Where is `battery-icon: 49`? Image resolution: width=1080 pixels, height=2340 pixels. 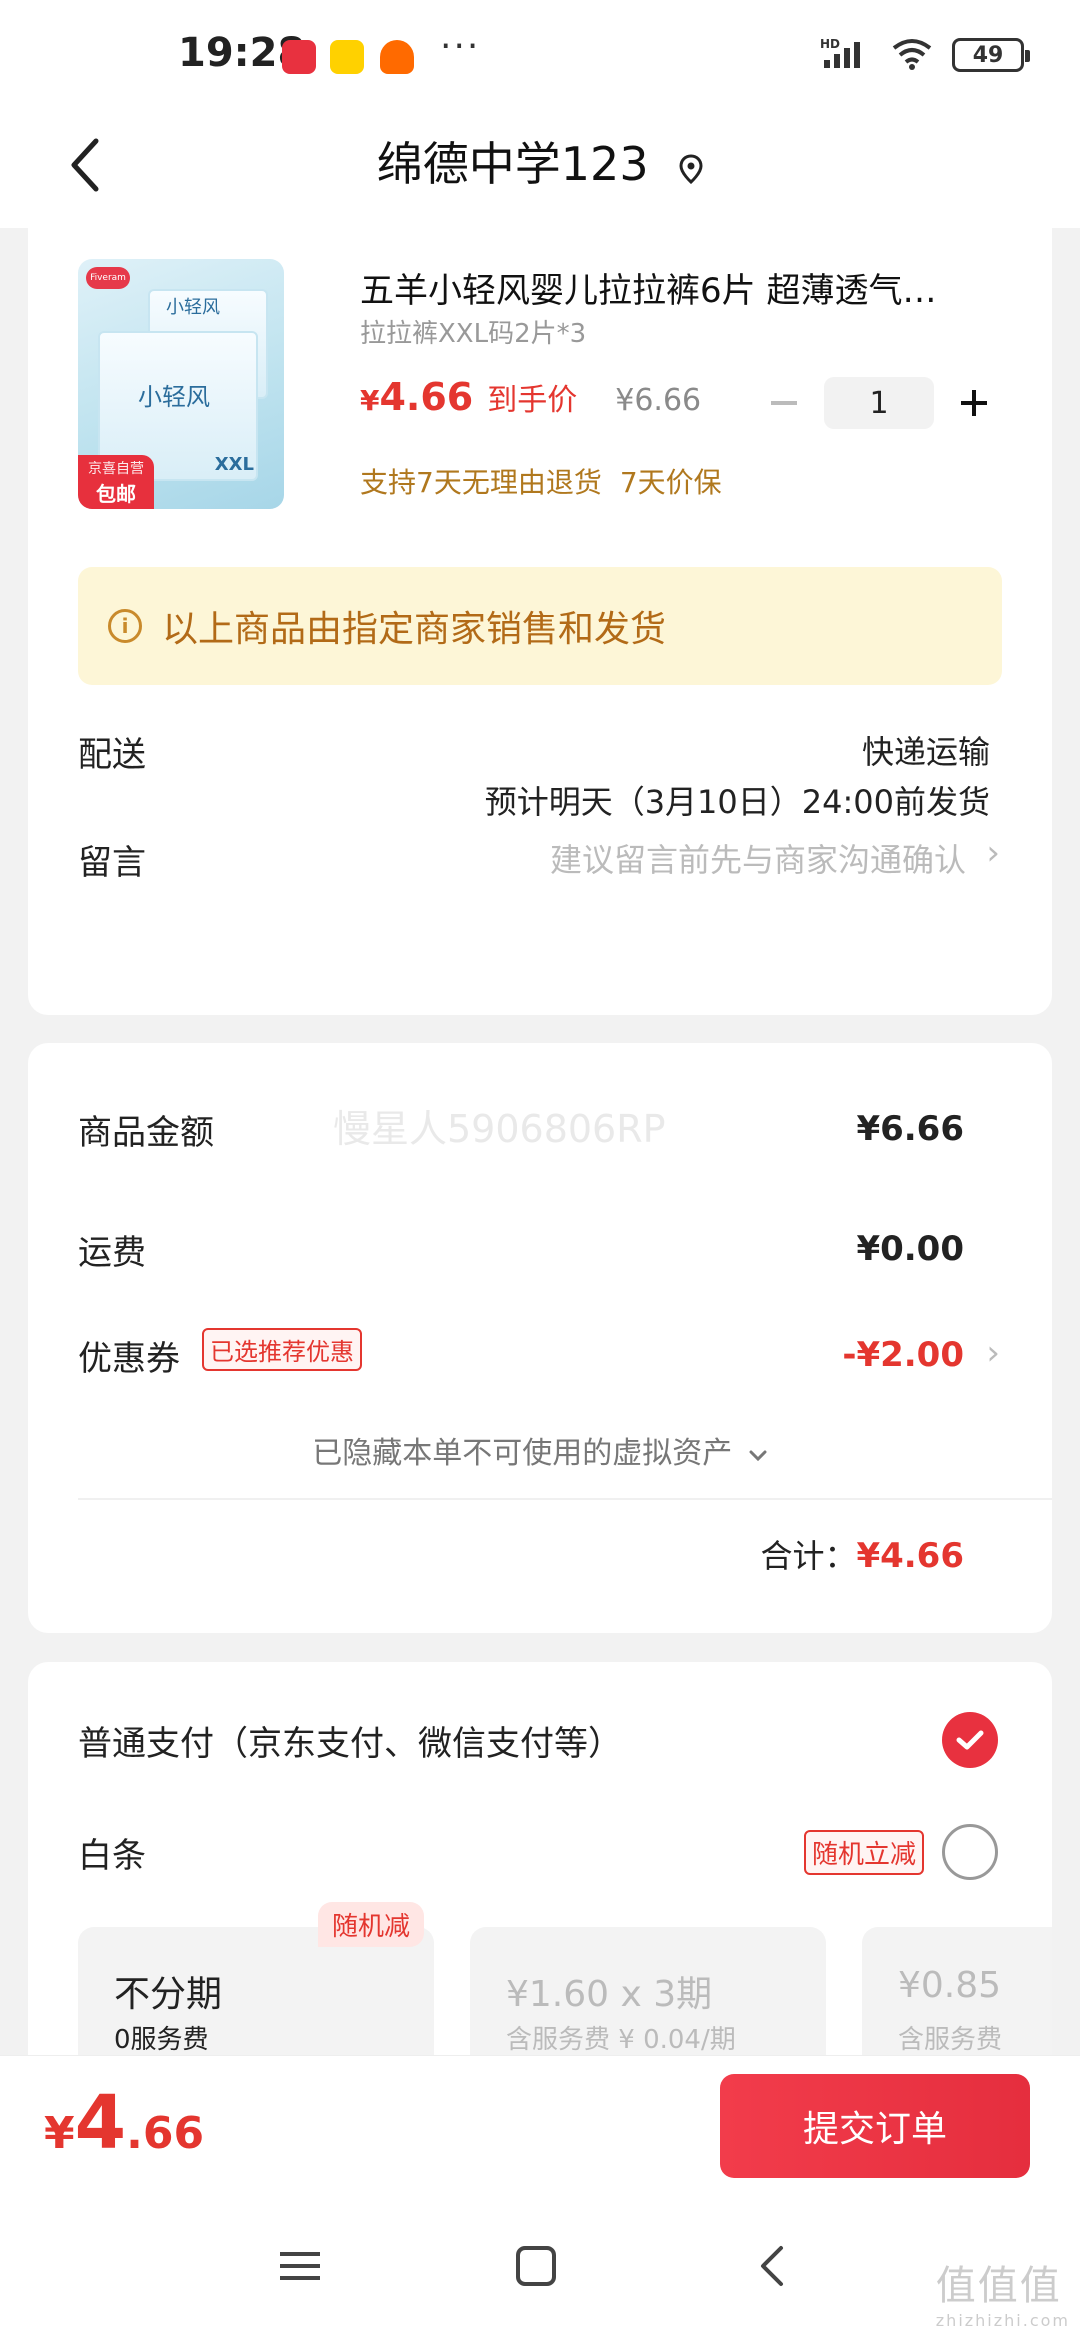 battery-icon: 49 is located at coordinates (991, 55).